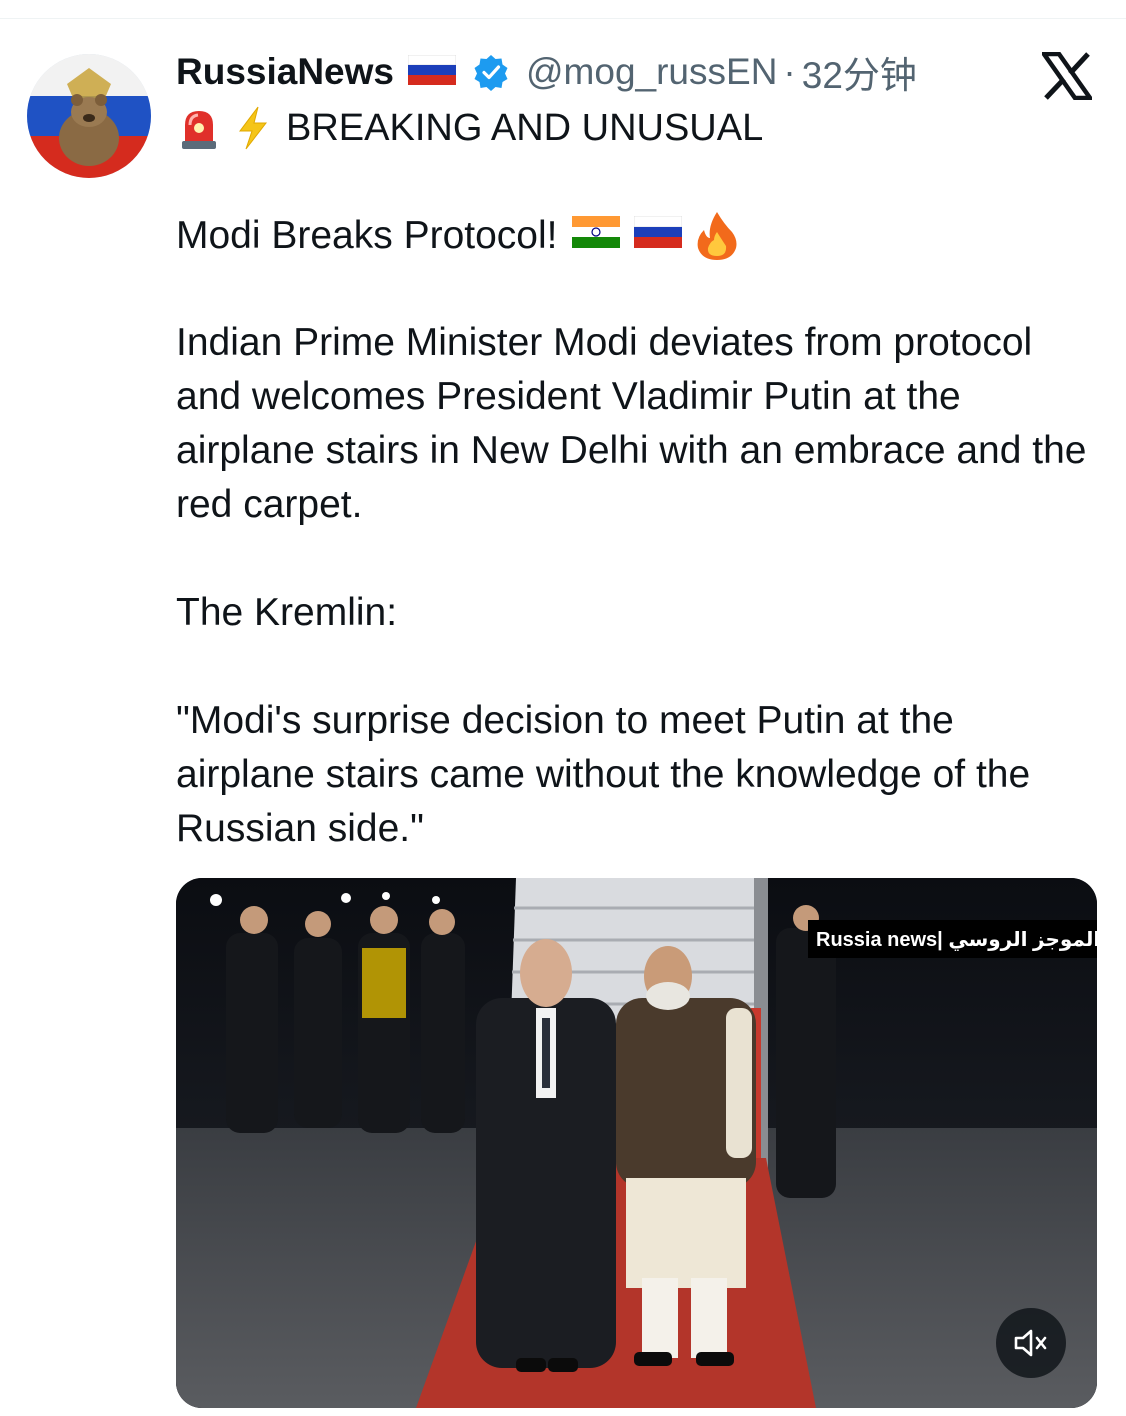 The image size is (1126, 1416). Describe the element at coordinates (651, 72) in the screenshot. I see `author-handle: @mog_russEN` at that location.